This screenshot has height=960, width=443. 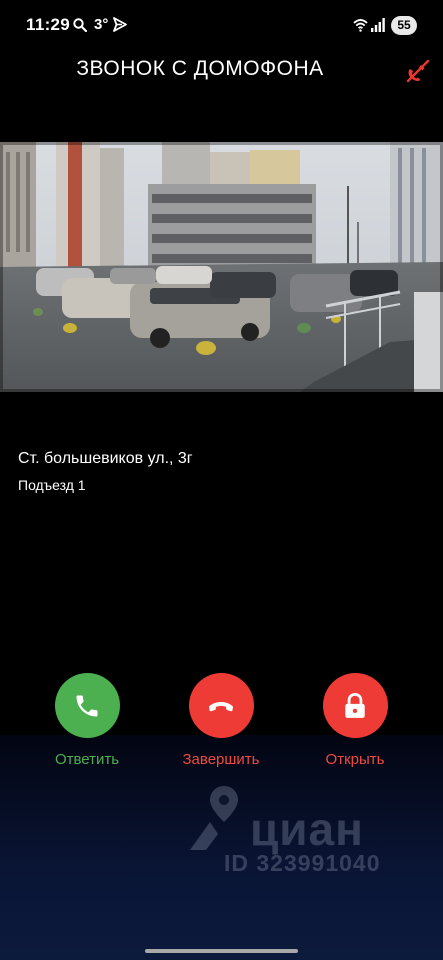 What do you see at coordinates (80, 25) in the screenshot?
I see `search-icon` at bounding box center [80, 25].